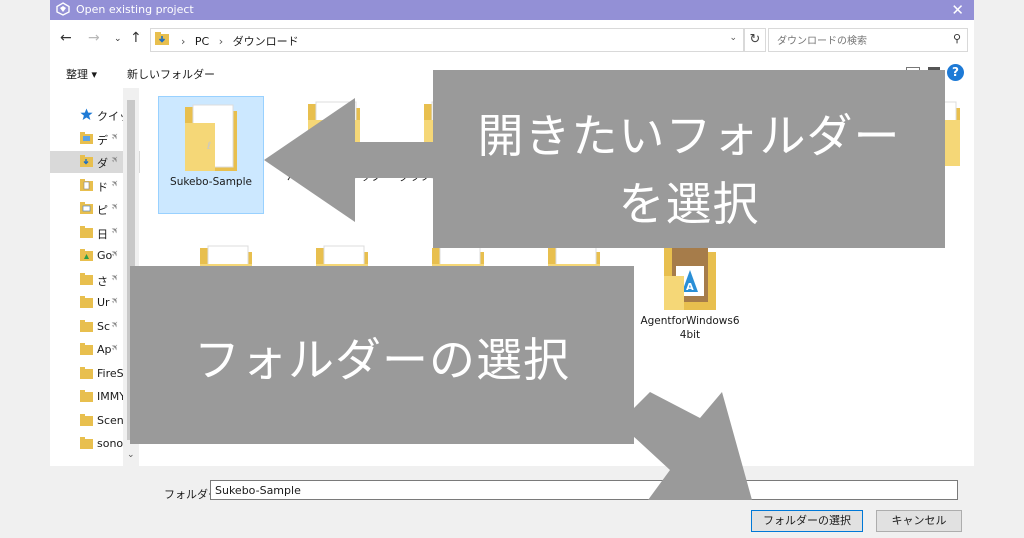 This screenshot has height=538, width=1024. What do you see at coordinates (25, 269) in the screenshot?
I see `page-margin-left` at bounding box center [25, 269].